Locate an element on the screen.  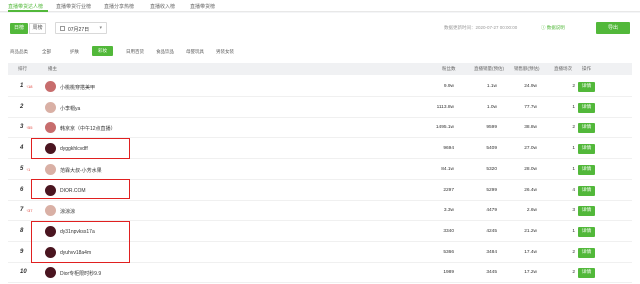
export-button: 导出 is located at coordinates (613, 28).